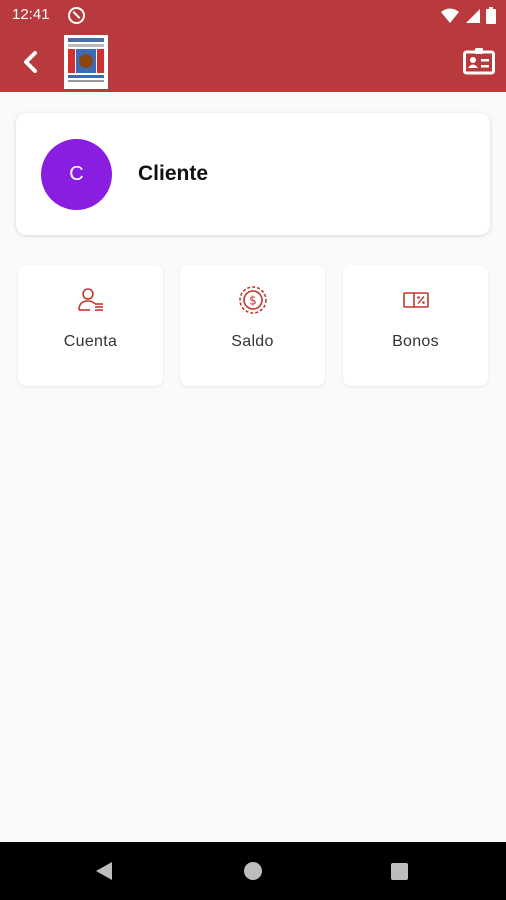  What do you see at coordinates (90, 325) in the screenshot?
I see `tile-cuenta: Cuenta` at bounding box center [90, 325].